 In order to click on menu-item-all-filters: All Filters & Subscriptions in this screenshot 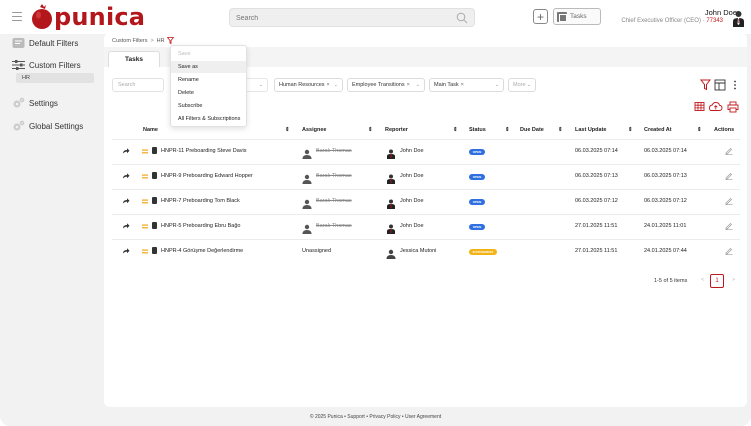, I will do `click(208, 119)`.